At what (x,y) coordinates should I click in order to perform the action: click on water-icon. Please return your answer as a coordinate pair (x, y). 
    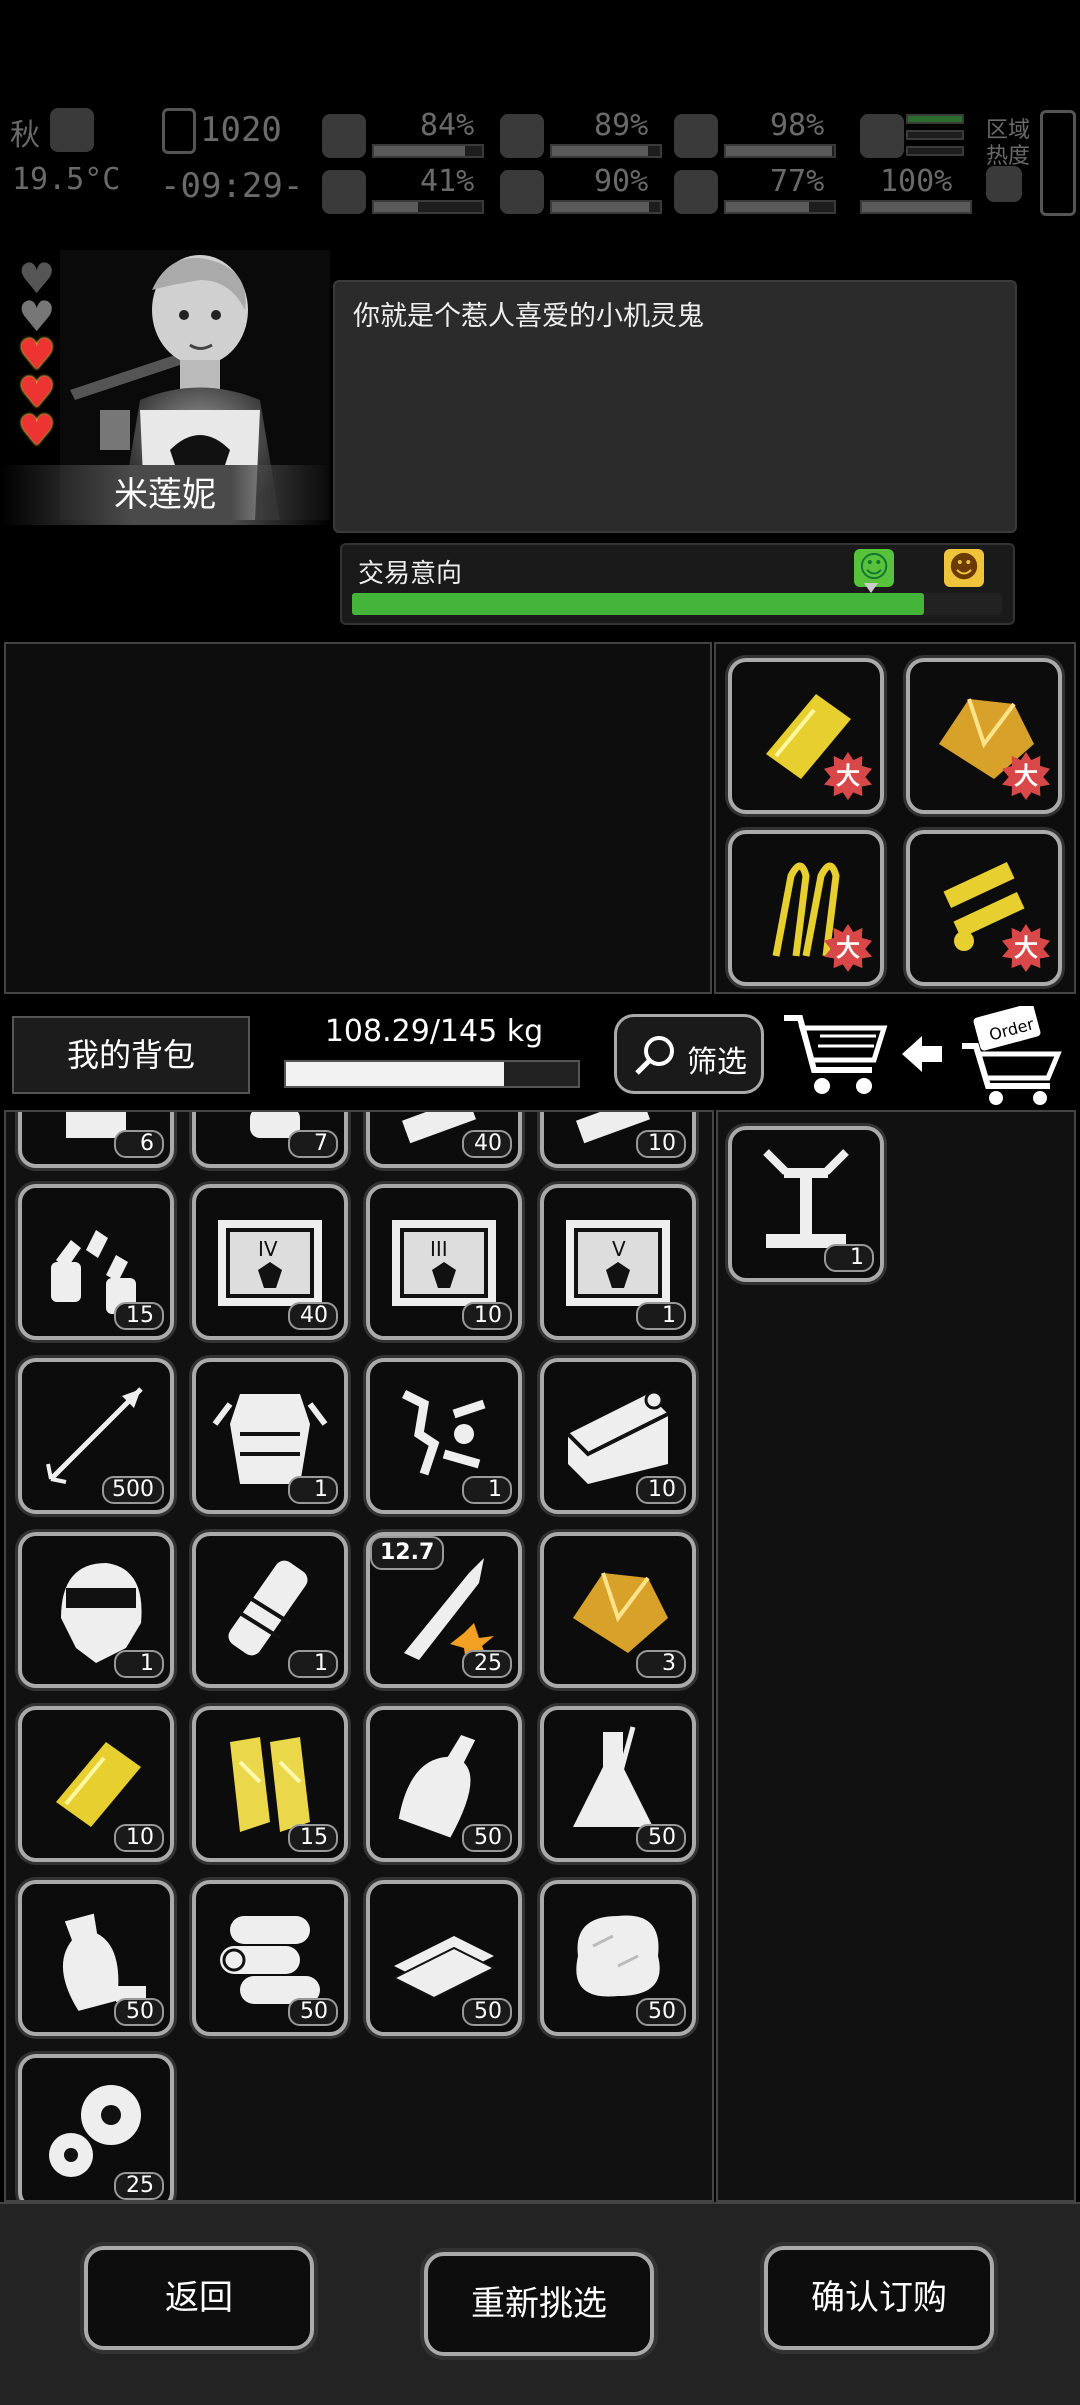
    Looking at the image, I should click on (522, 192).